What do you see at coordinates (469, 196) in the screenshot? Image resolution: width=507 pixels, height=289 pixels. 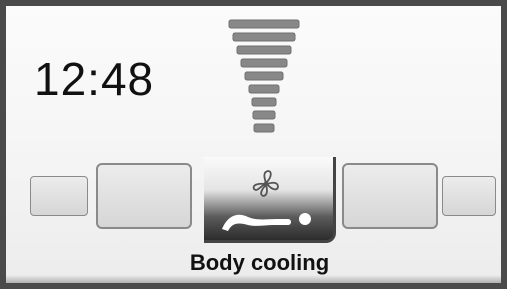 I see `mode-tile-far-right` at bounding box center [469, 196].